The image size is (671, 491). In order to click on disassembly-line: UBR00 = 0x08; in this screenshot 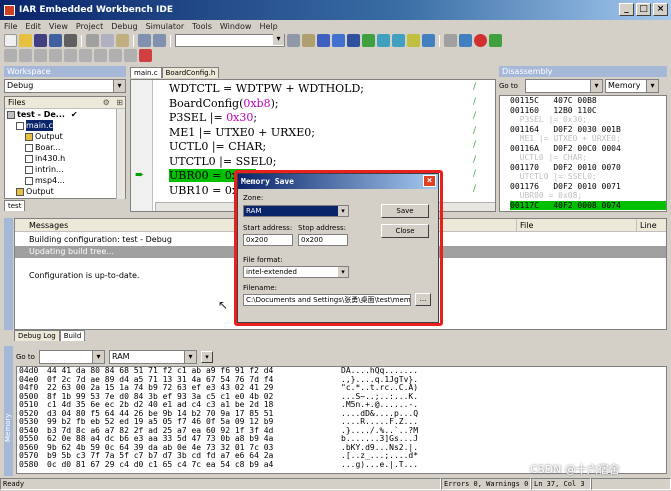, I will do `click(588, 196)`.